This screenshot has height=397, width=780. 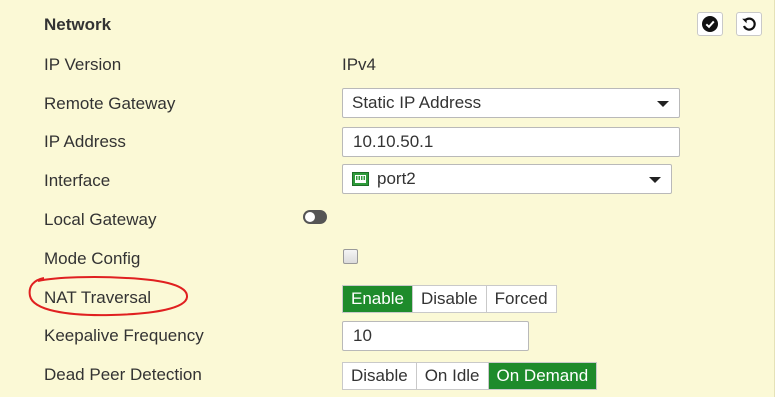 I want to click on dpd-on-idle-option: On Idle, so click(x=453, y=376).